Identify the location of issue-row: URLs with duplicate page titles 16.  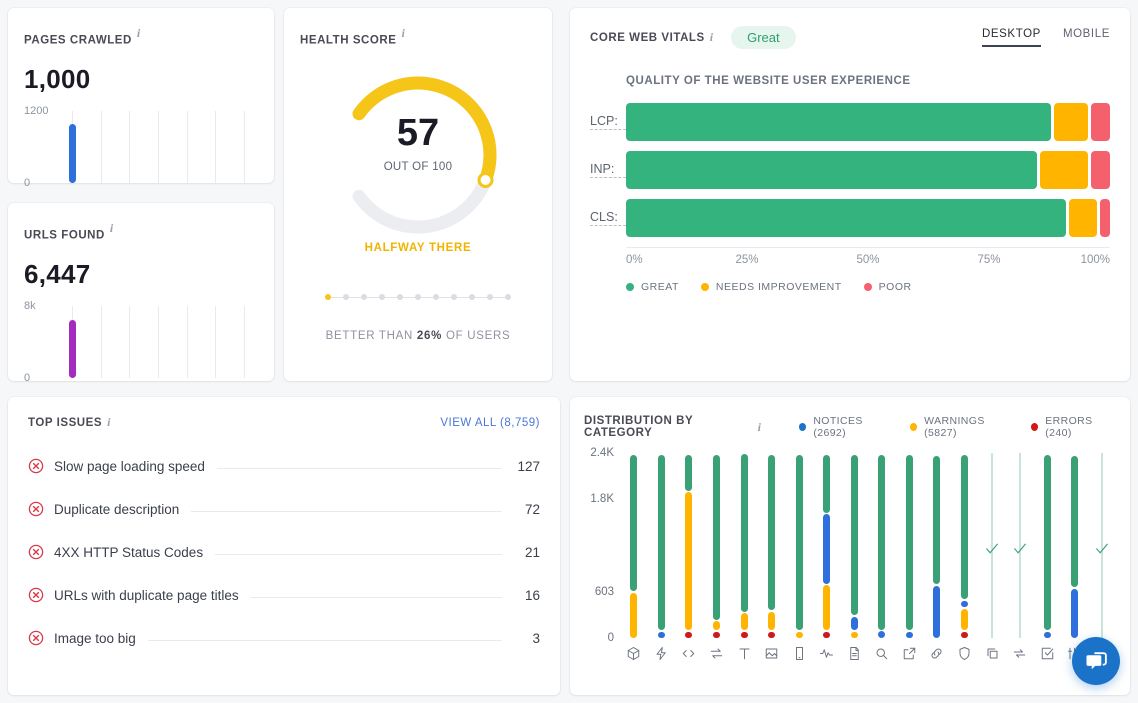
(284, 595).